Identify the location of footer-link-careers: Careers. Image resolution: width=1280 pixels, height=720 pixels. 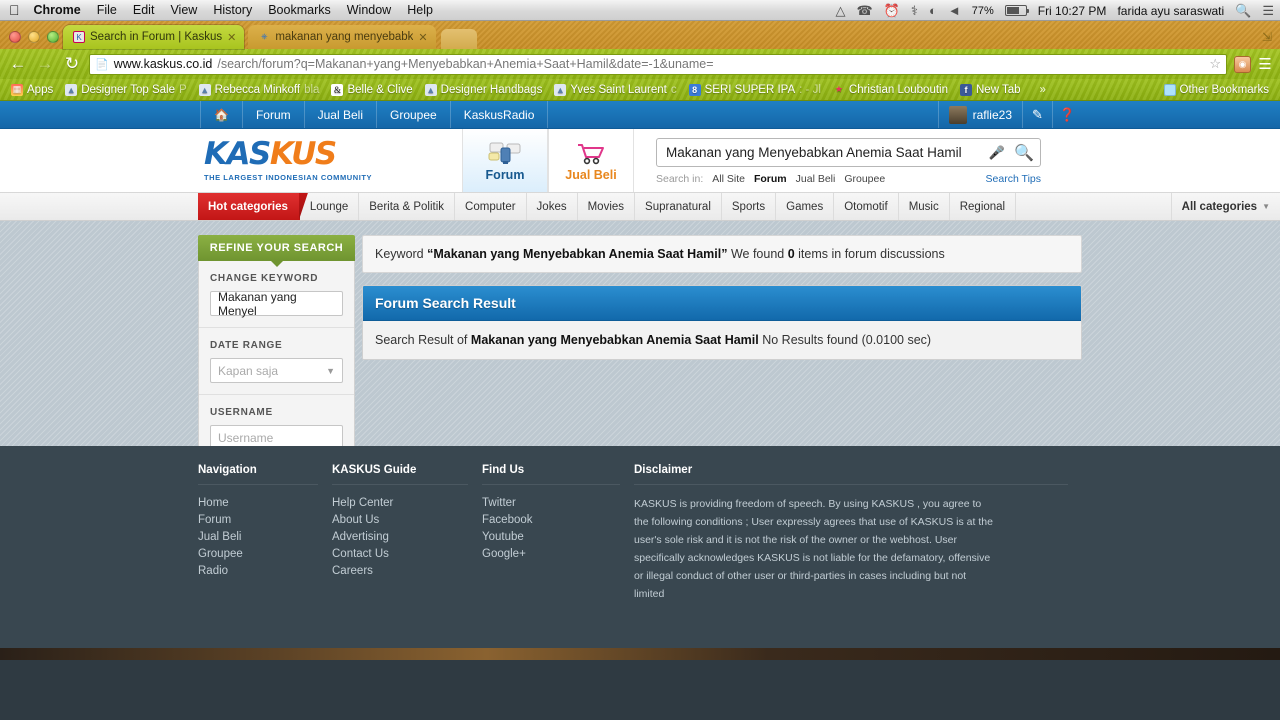
(407, 571).